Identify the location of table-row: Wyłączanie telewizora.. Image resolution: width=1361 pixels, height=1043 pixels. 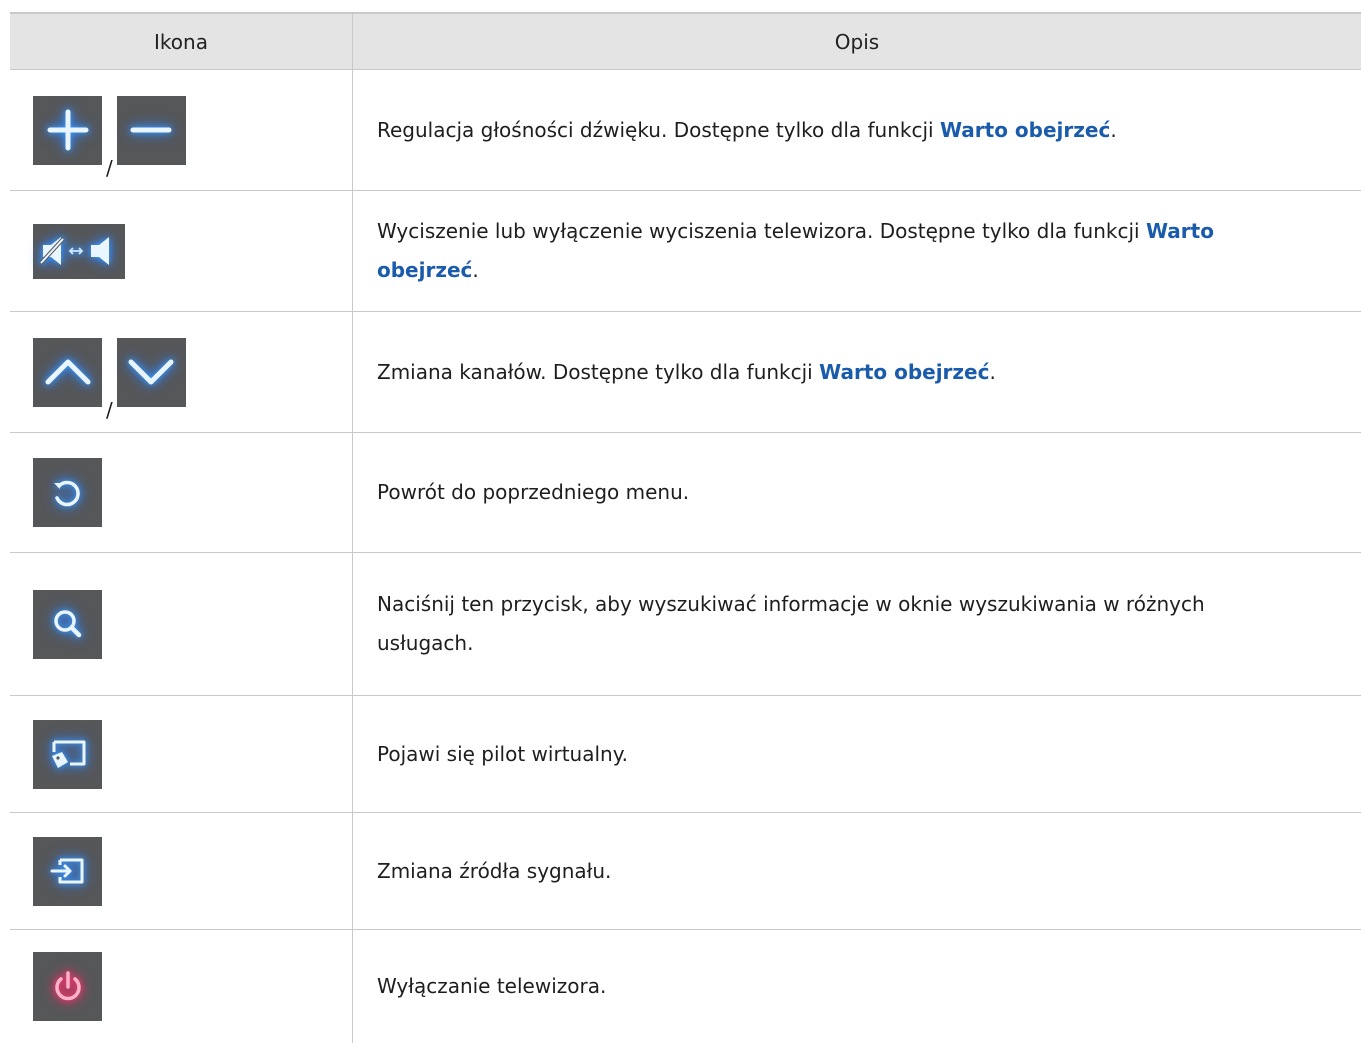
(685, 986).